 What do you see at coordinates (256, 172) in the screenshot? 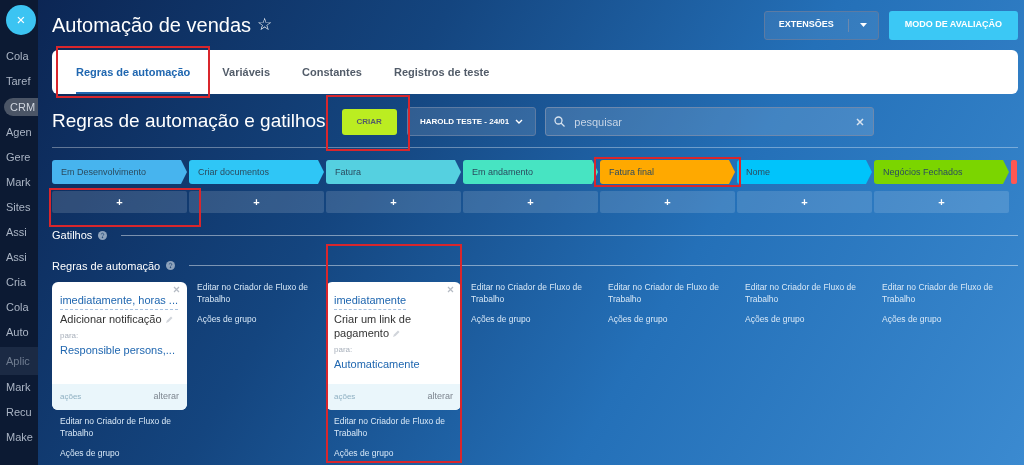
I see `stage-tab: Criar documentos` at bounding box center [256, 172].